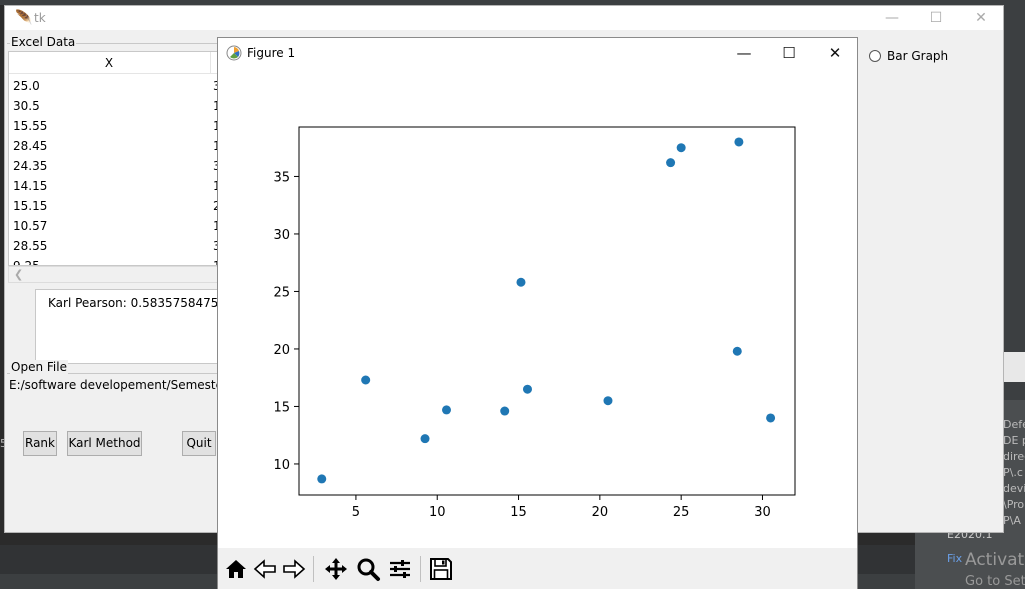 The image size is (1025, 589). What do you see at coordinates (600, 512) in the screenshot?
I see `x-tick-label: 20` at bounding box center [600, 512].